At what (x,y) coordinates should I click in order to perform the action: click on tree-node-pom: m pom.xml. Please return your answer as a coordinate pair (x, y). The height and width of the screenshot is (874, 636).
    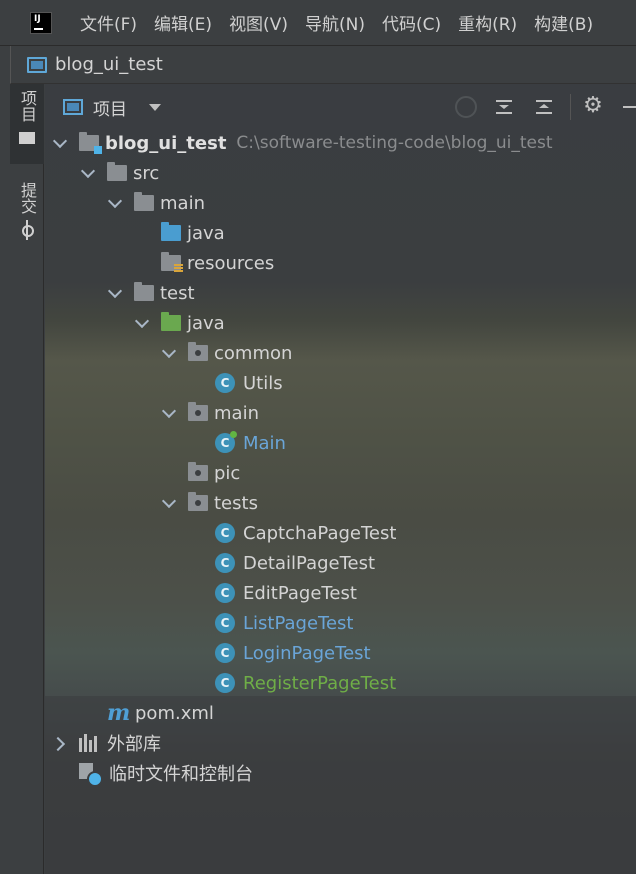
    Looking at the image, I should click on (147, 713).